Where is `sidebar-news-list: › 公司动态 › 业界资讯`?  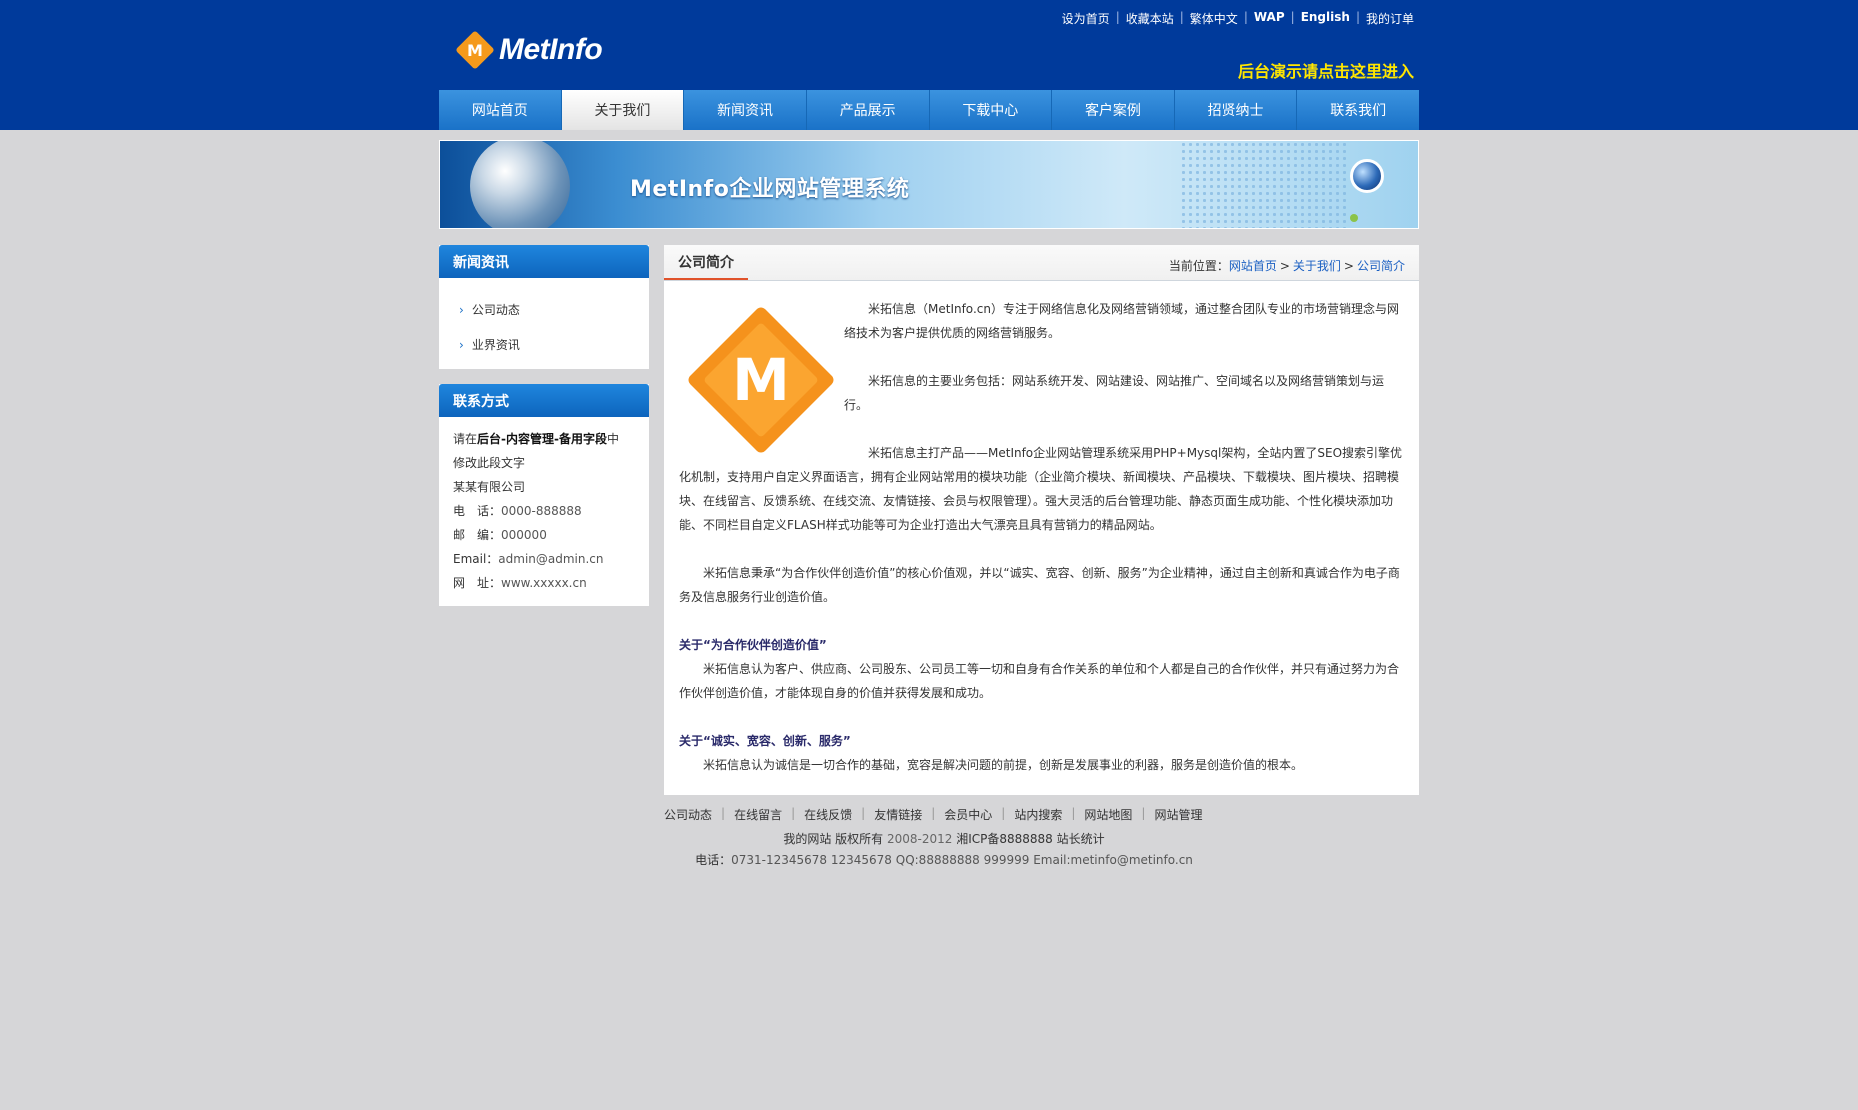
sidebar-news-list: › 公司动态 › 业界资讯 is located at coordinates (544, 320).